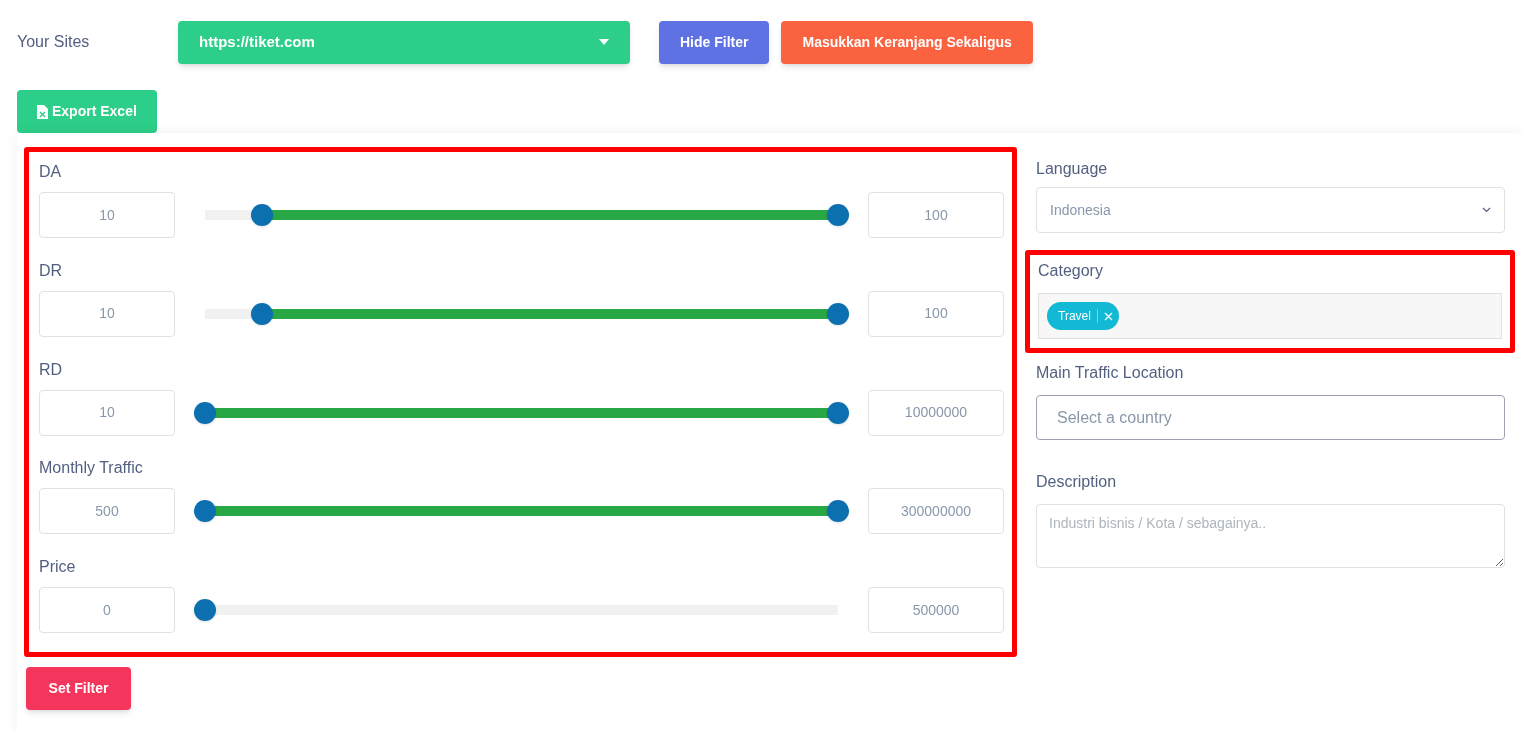 The image size is (1524, 732). Describe the element at coordinates (58, 567) in the screenshot. I see `range-filter-label: Price` at that location.